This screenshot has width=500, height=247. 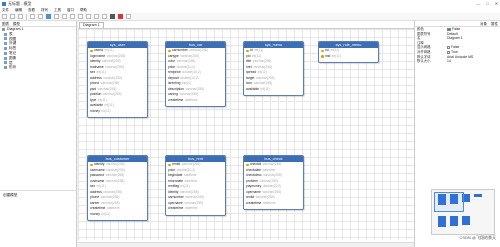 What do you see at coordinates (449, 61) in the screenshot?
I see `property-value-text: 14` at bounding box center [449, 61].